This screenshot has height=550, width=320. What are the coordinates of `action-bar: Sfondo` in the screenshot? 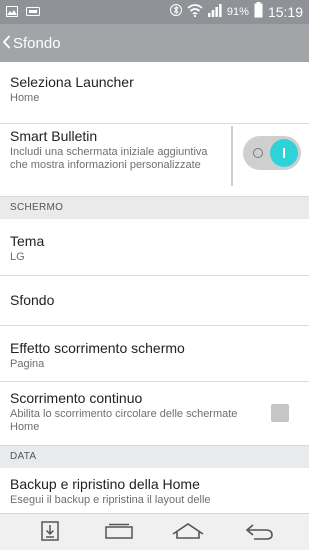 It's located at (154, 43).